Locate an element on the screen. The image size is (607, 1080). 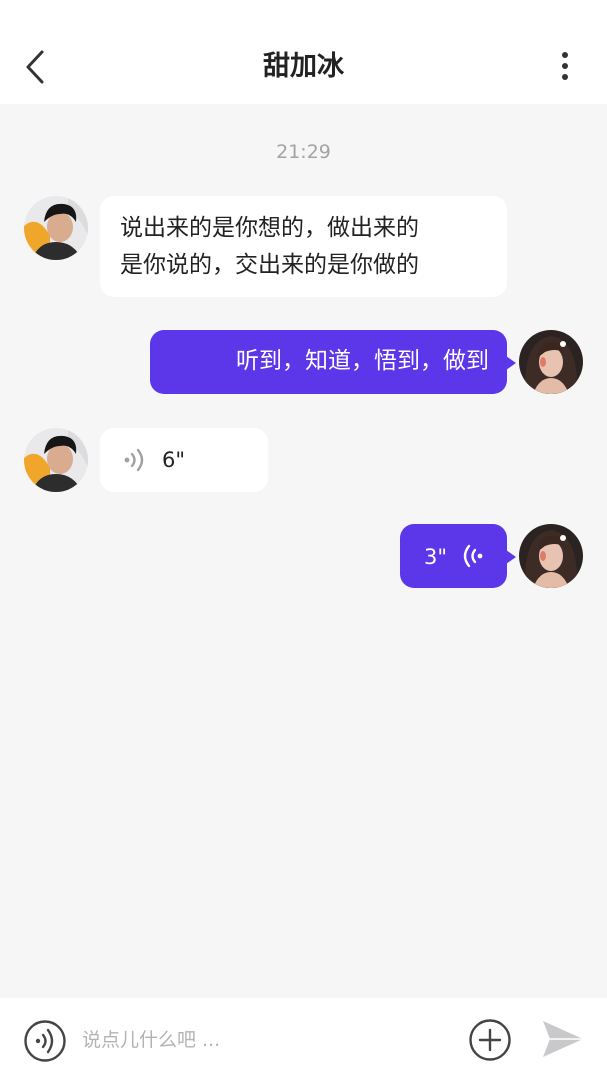
send-icon is located at coordinates (563, 1039).